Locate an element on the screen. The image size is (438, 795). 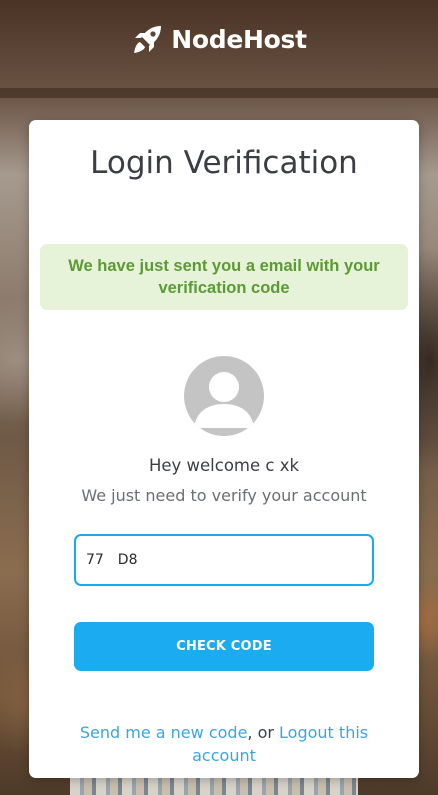
footer-separator: , or is located at coordinates (260, 732).